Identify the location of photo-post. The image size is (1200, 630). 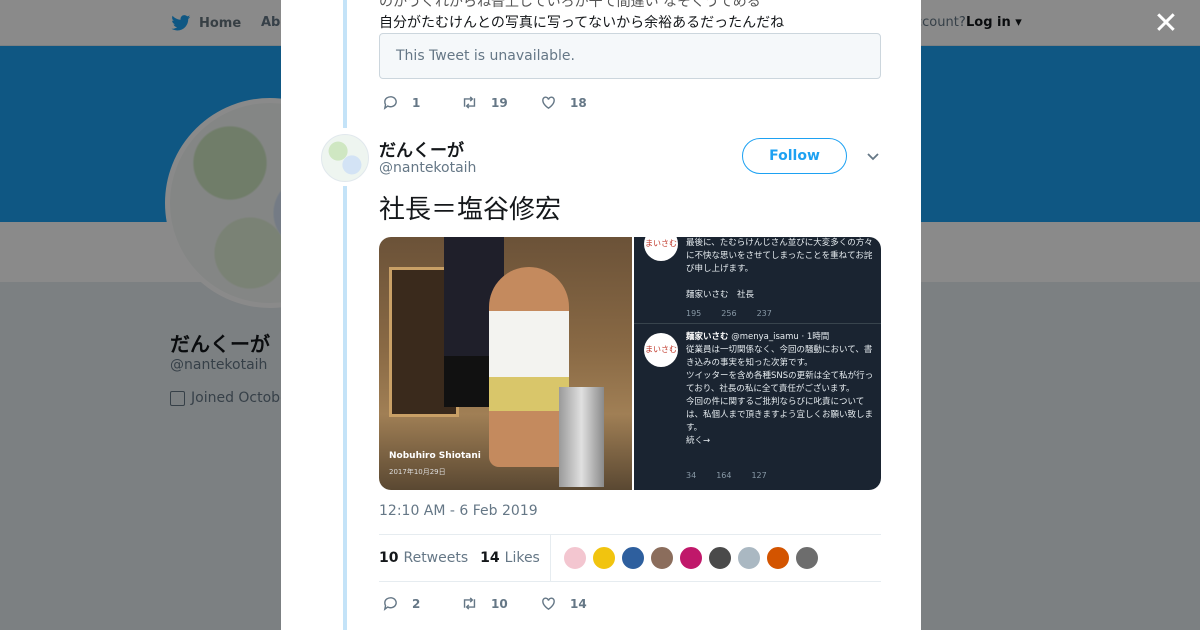
(581, 437).